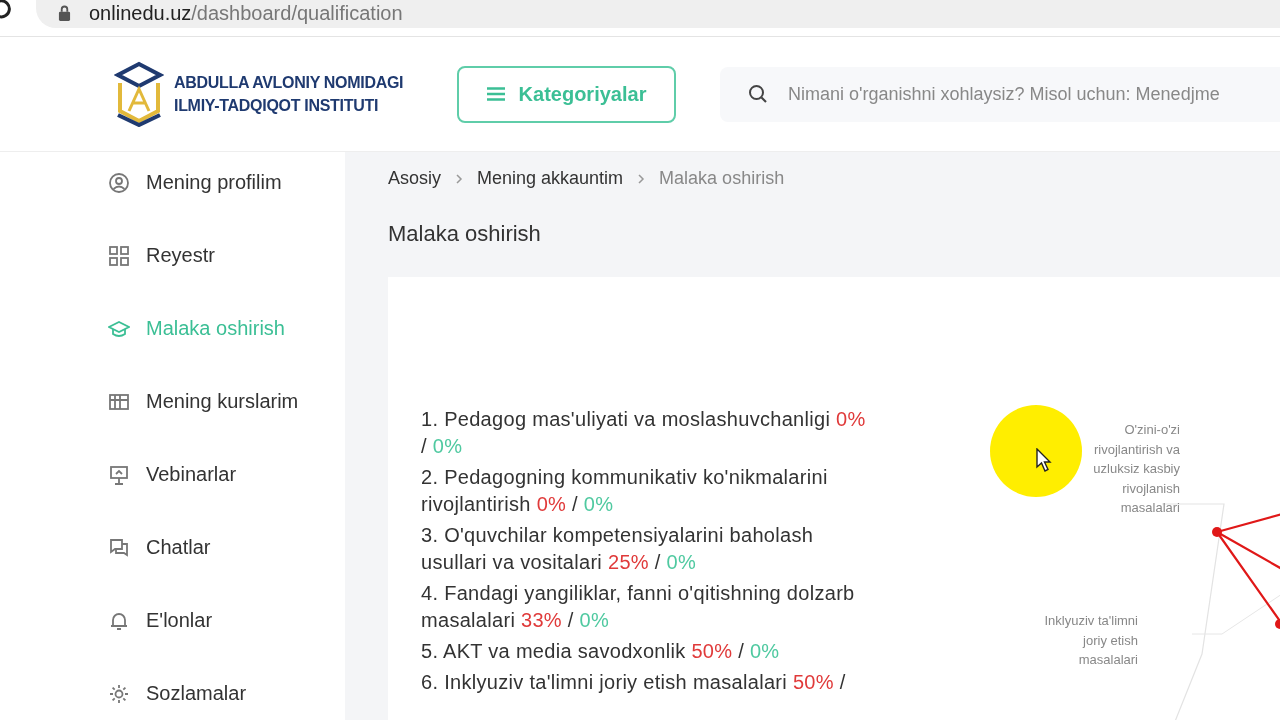 The height and width of the screenshot is (720, 1280). Describe the element at coordinates (644, 433) in the screenshot. I see `competency-item: 1. Pedagog mas'uliyati va moslashuvchanligi 0% / 0%` at that location.